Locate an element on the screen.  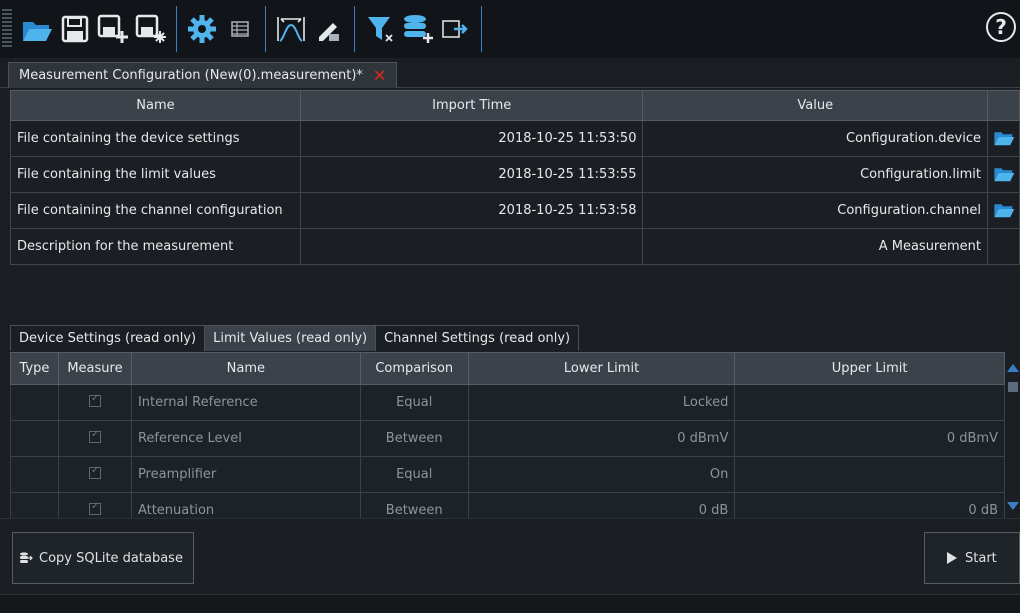
save-all-icon is located at coordinates (150, 28).